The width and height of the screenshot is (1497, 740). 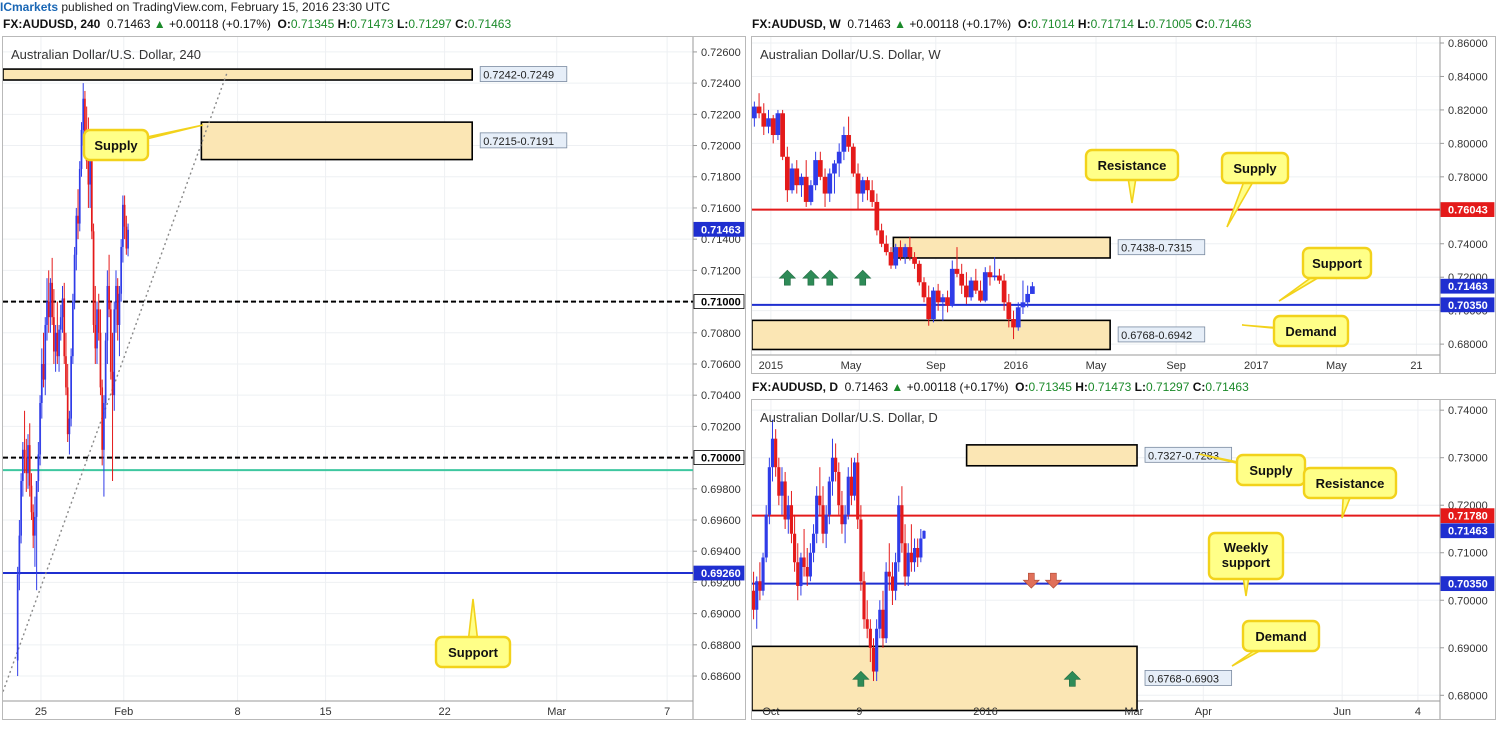 I want to click on x-tick-label: 8, so click(x=238, y=712).